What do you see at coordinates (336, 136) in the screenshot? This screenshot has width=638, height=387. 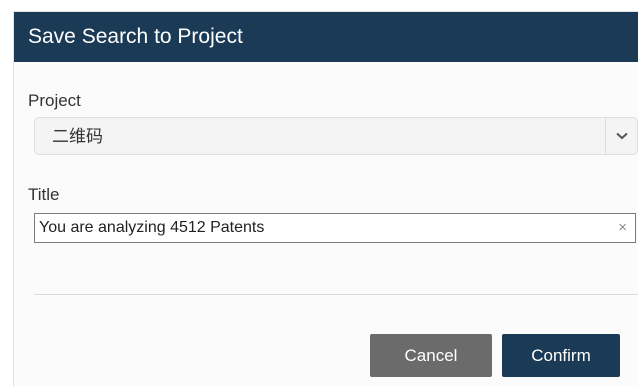 I see `project-select: 二维码` at bounding box center [336, 136].